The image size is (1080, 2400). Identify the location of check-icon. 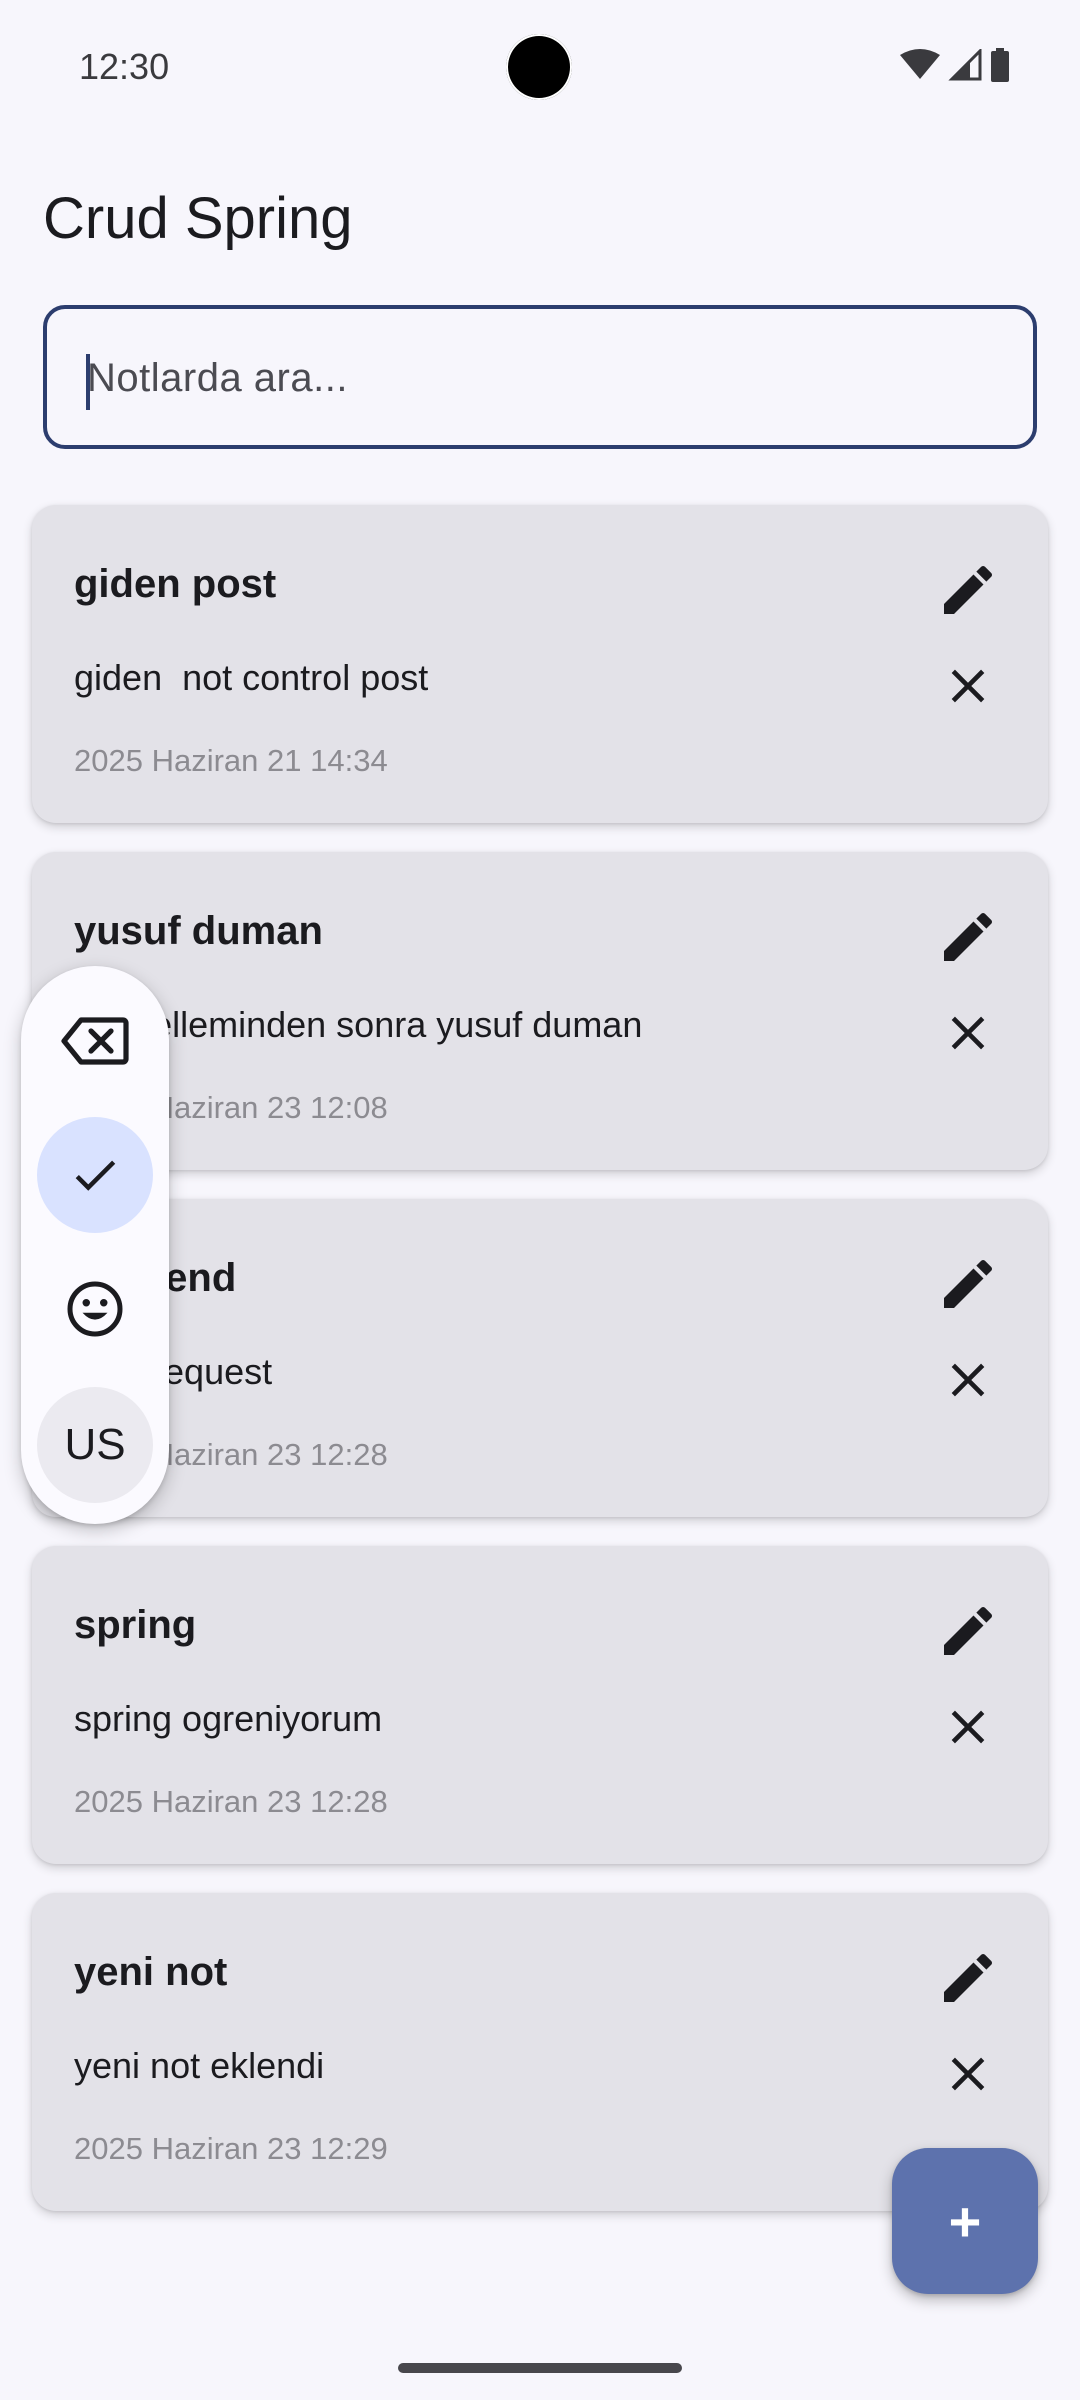
(95, 1175).